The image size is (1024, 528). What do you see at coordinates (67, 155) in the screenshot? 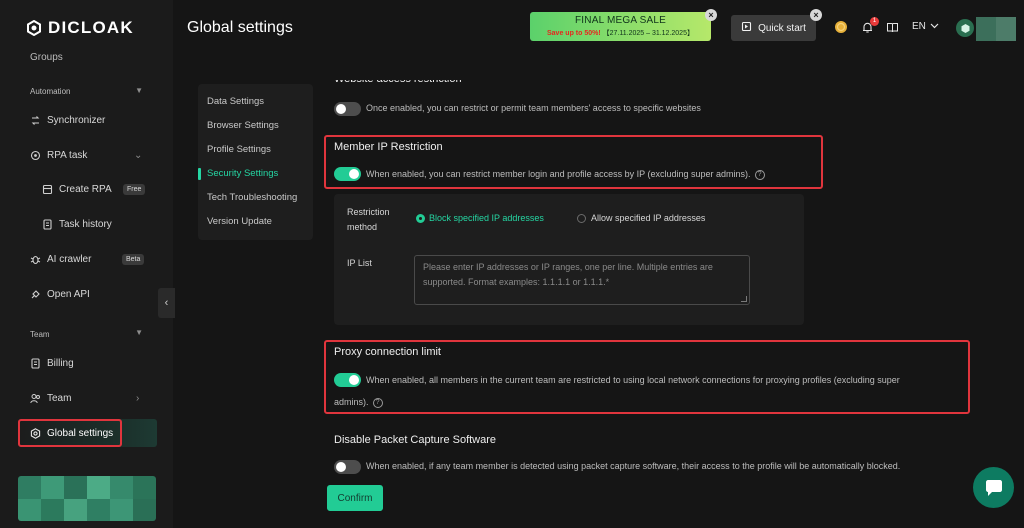
I see `sidebar-item-label: RPA task` at bounding box center [67, 155].